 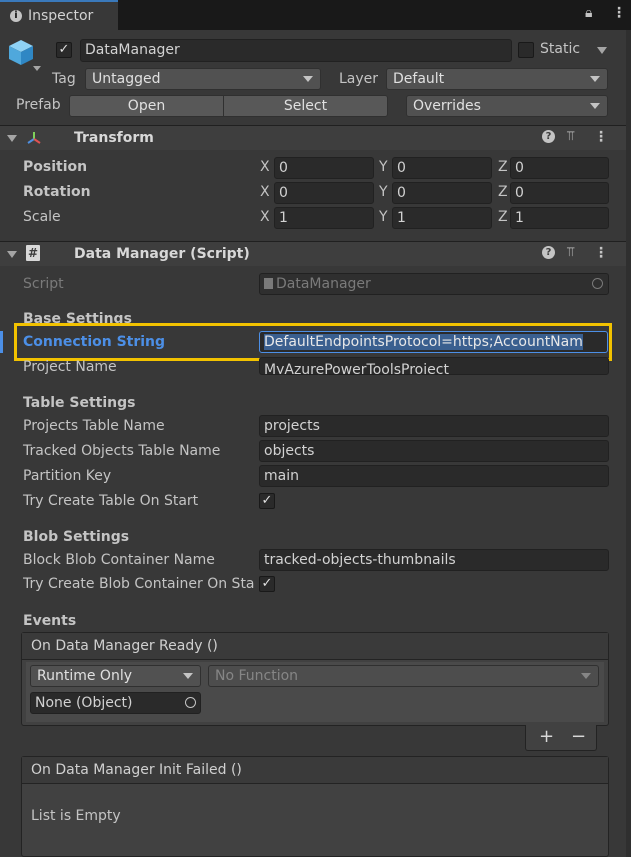 I want to click on prefab-label: Prefab, so click(x=38, y=105).